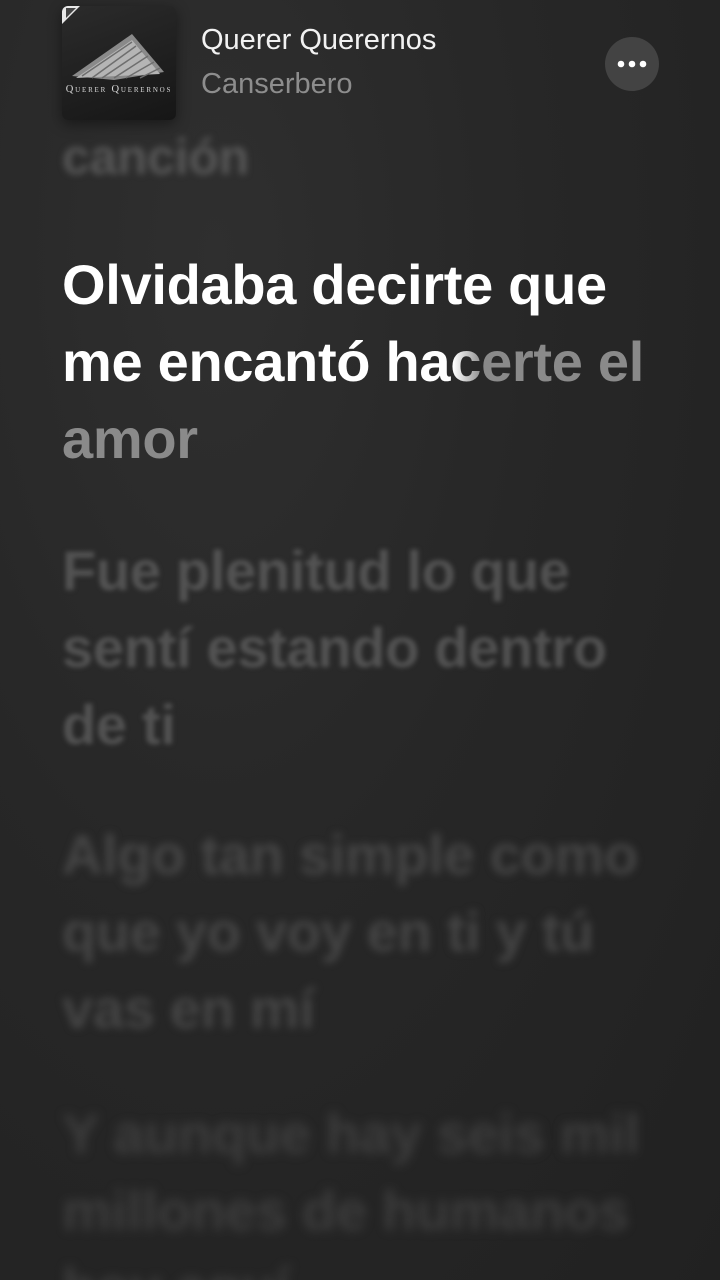  Describe the element at coordinates (372, 157) in the screenshot. I see `lyric-line-previous: canción` at that location.